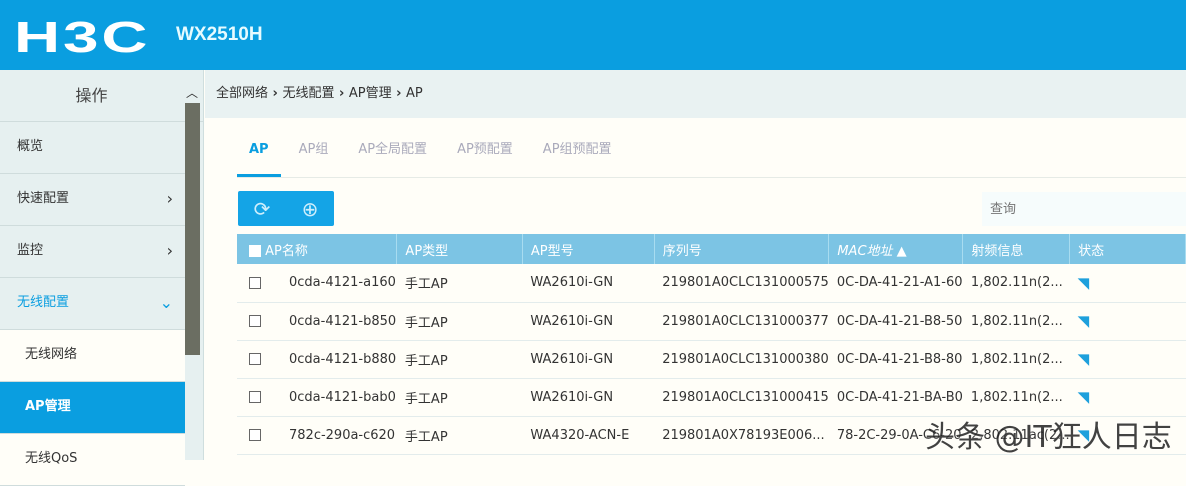  Describe the element at coordinates (899, 397) in the screenshot. I see `cell-text: 0C-DA-41-21-BA-B0` at that location.